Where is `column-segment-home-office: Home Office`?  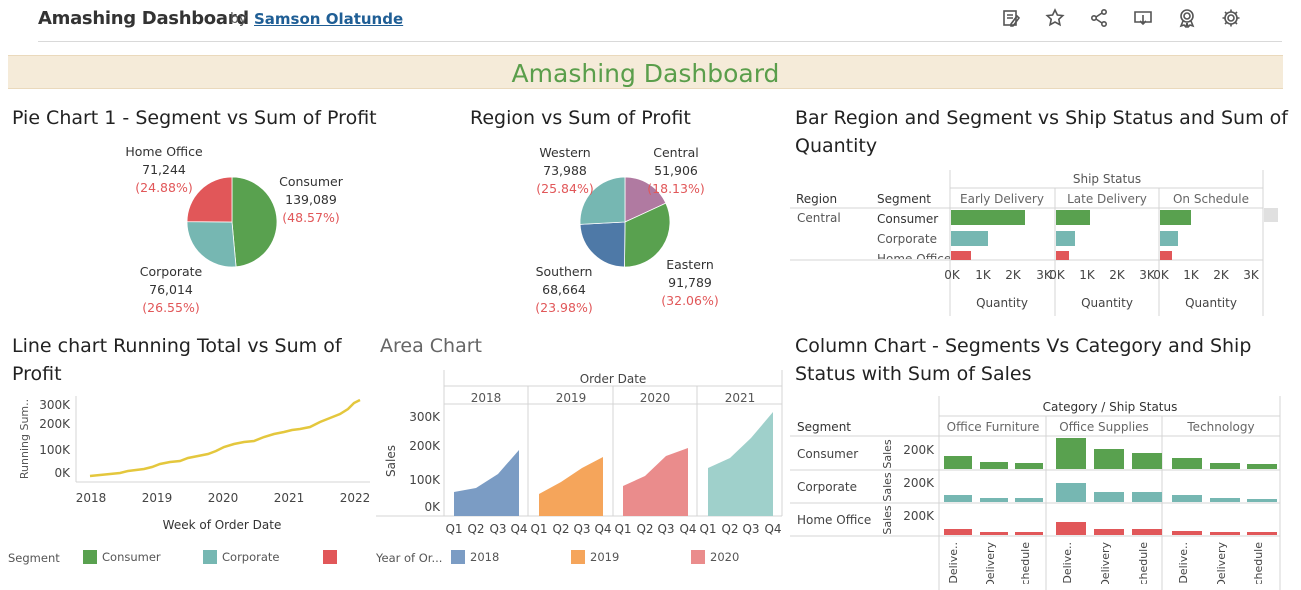
column-segment-home-office: Home Office is located at coordinates (834, 520).